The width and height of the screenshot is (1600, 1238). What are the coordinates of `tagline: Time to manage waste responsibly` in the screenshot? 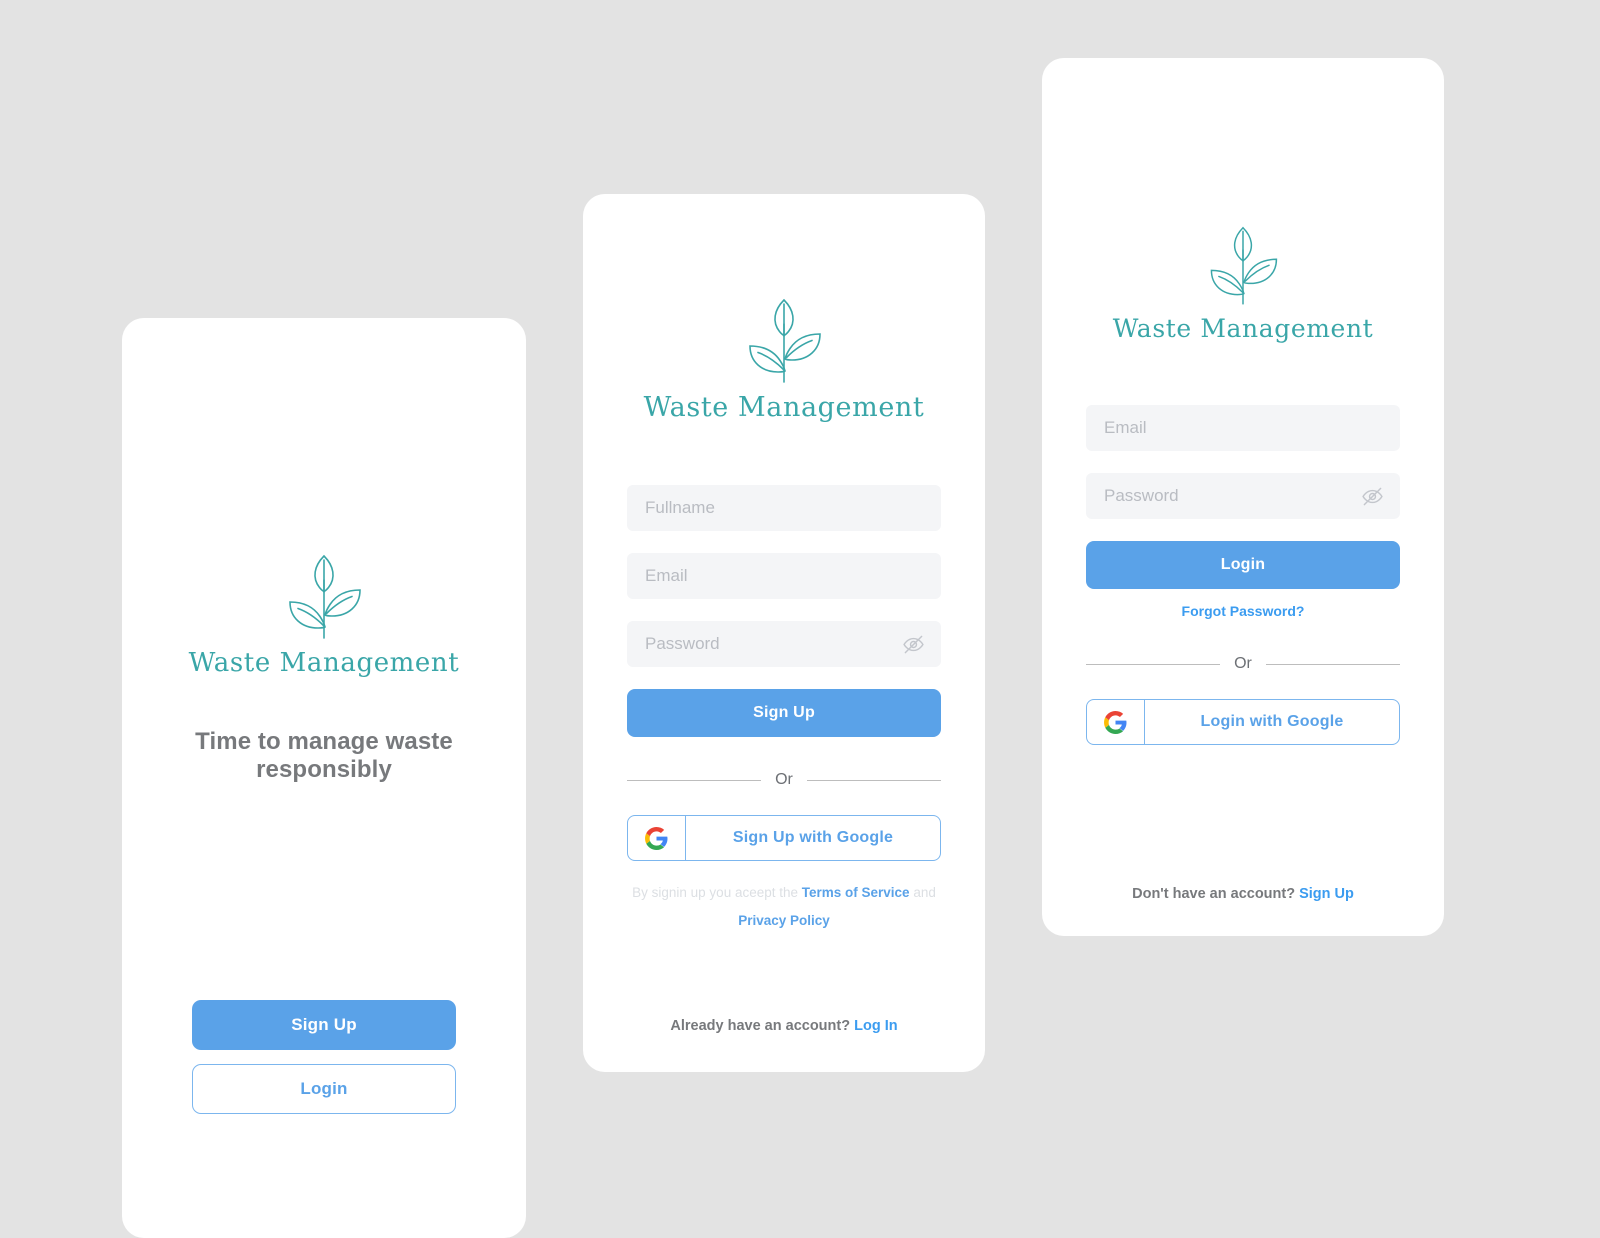 It's located at (324, 756).